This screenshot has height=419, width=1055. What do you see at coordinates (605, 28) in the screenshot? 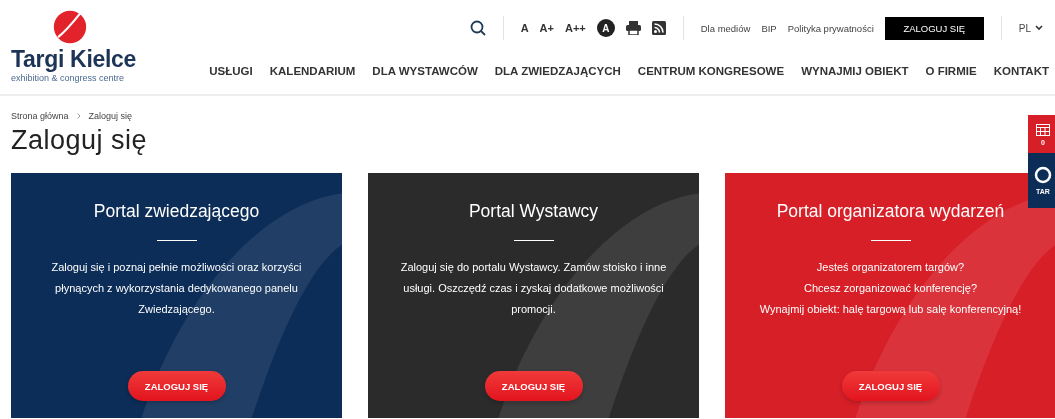
I see `contrast-button: A` at bounding box center [605, 28].